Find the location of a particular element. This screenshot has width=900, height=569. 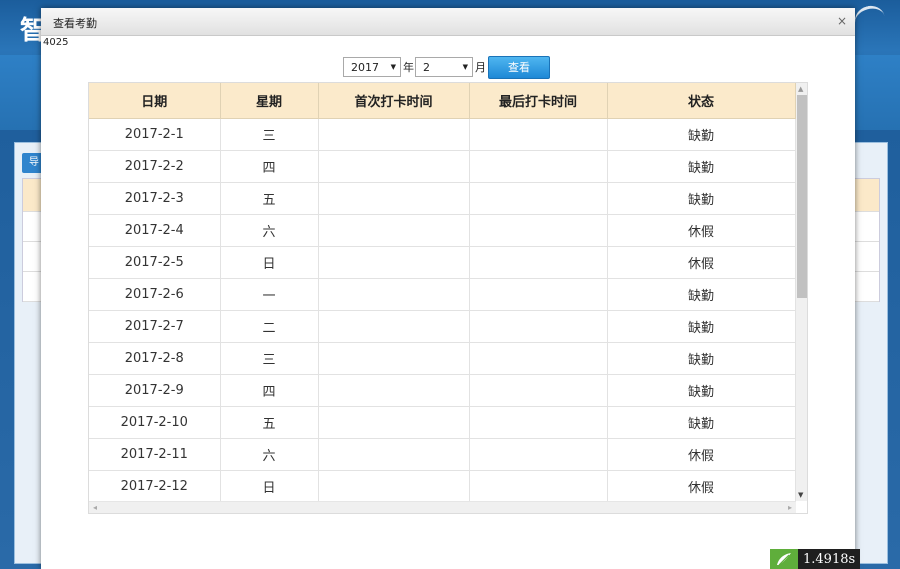

table-row: 2017-2-2 四 缺勤 is located at coordinates (442, 166).